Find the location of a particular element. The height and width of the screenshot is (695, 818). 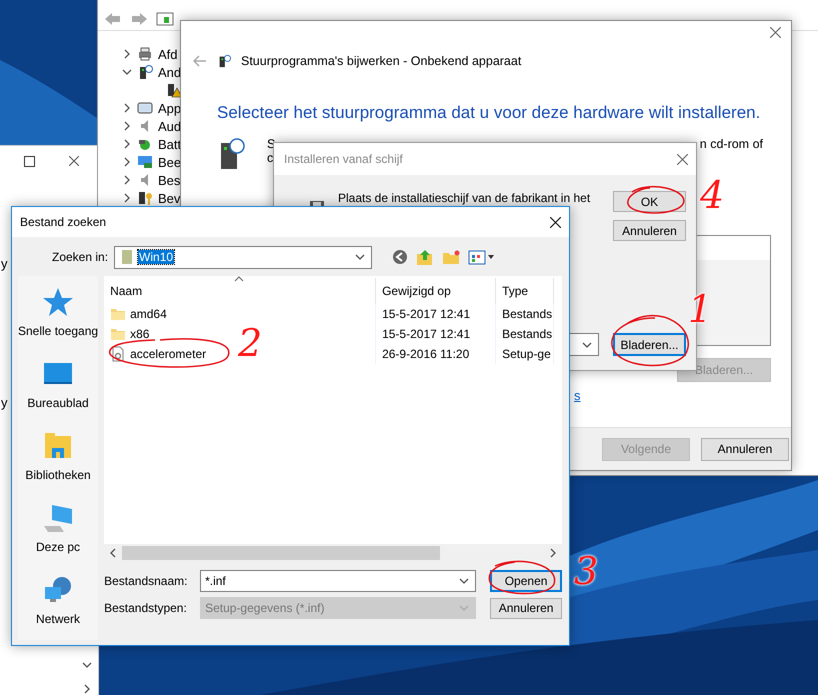

place-item: Netwerk is located at coordinates (58, 619).